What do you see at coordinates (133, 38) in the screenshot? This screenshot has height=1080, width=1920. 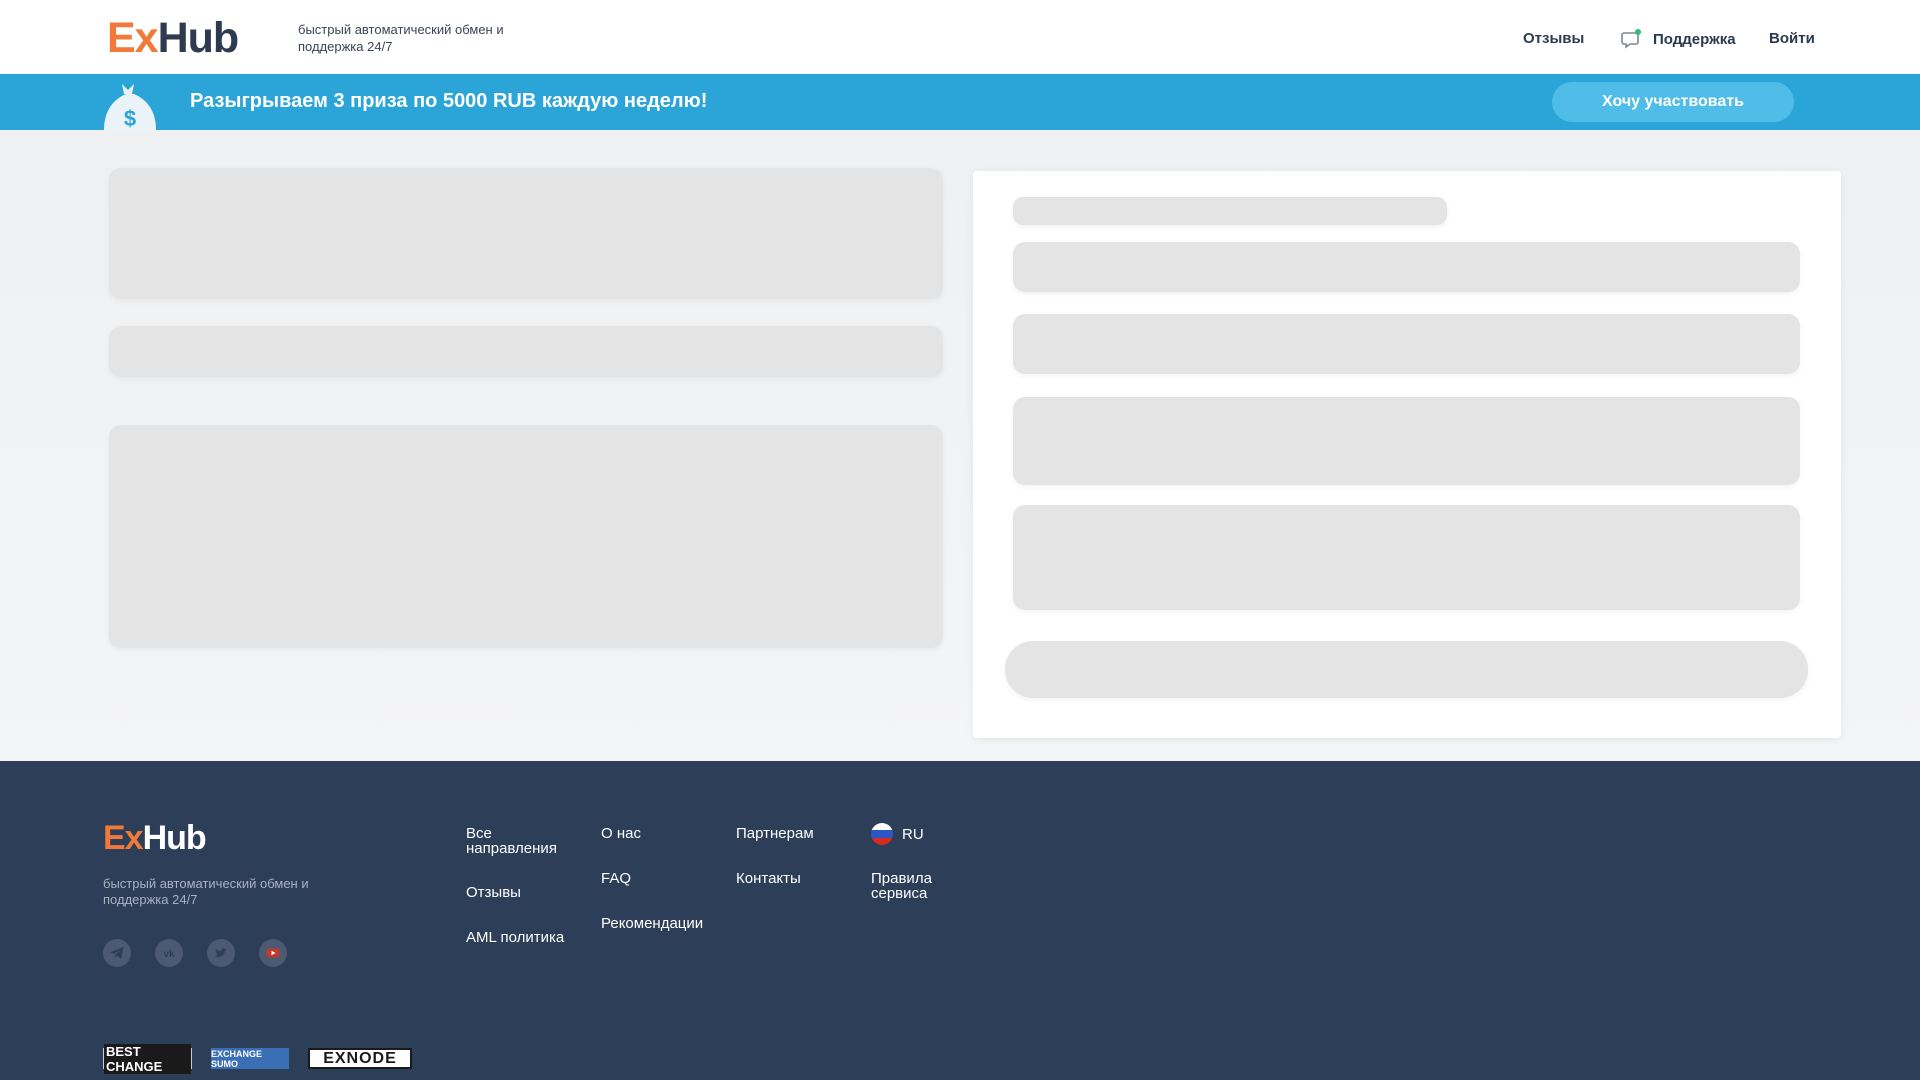 I see `logo-ex: Ex` at bounding box center [133, 38].